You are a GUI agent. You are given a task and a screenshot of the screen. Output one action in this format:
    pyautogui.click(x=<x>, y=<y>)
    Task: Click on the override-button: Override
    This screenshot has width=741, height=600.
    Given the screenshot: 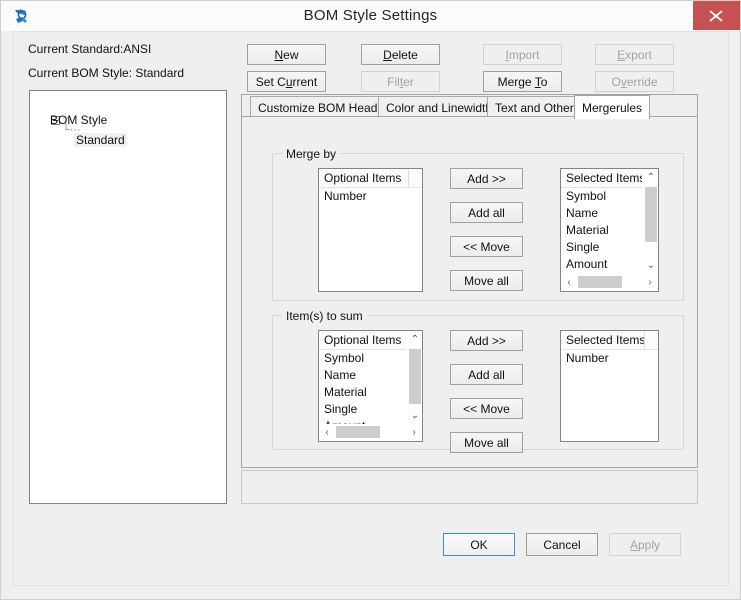 What is the action you would take?
    pyautogui.click(x=634, y=81)
    